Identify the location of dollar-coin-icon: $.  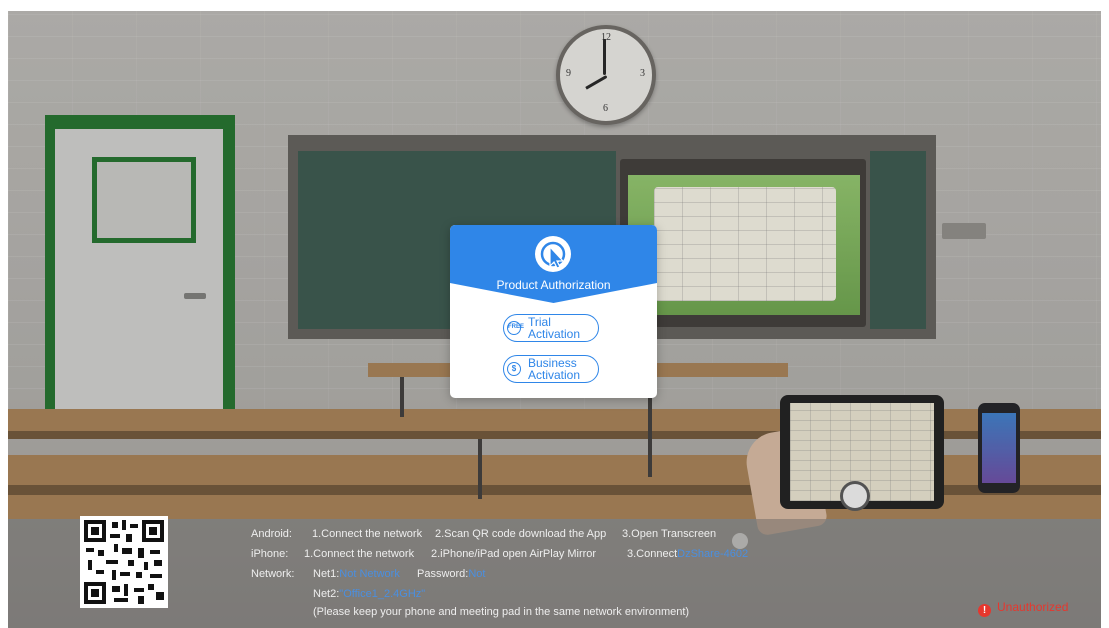
(514, 369).